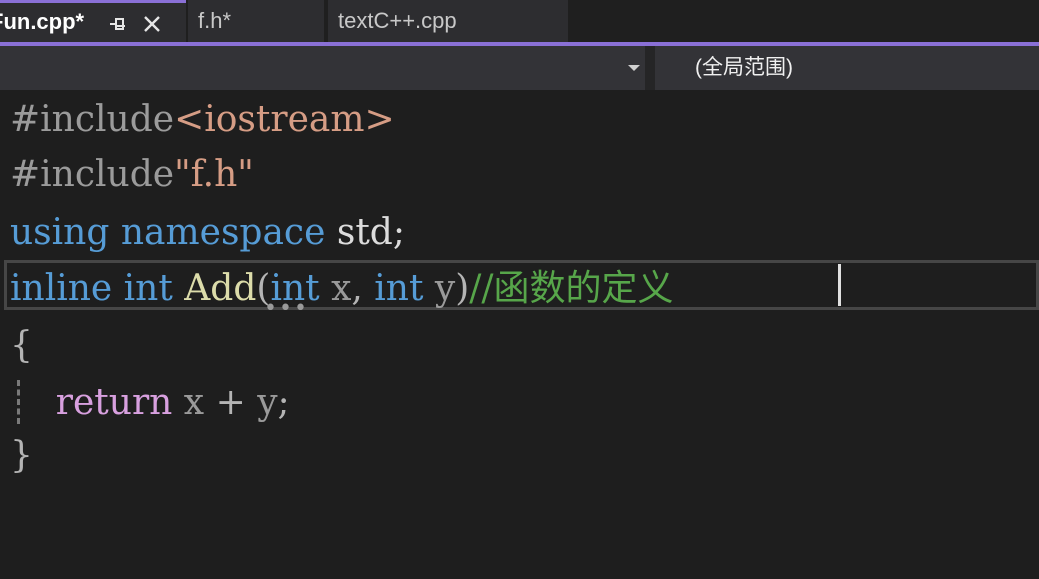 The image size is (1039, 579). What do you see at coordinates (322, 68) in the screenshot?
I see `project-dropdown` at bounding box center [322, 68].